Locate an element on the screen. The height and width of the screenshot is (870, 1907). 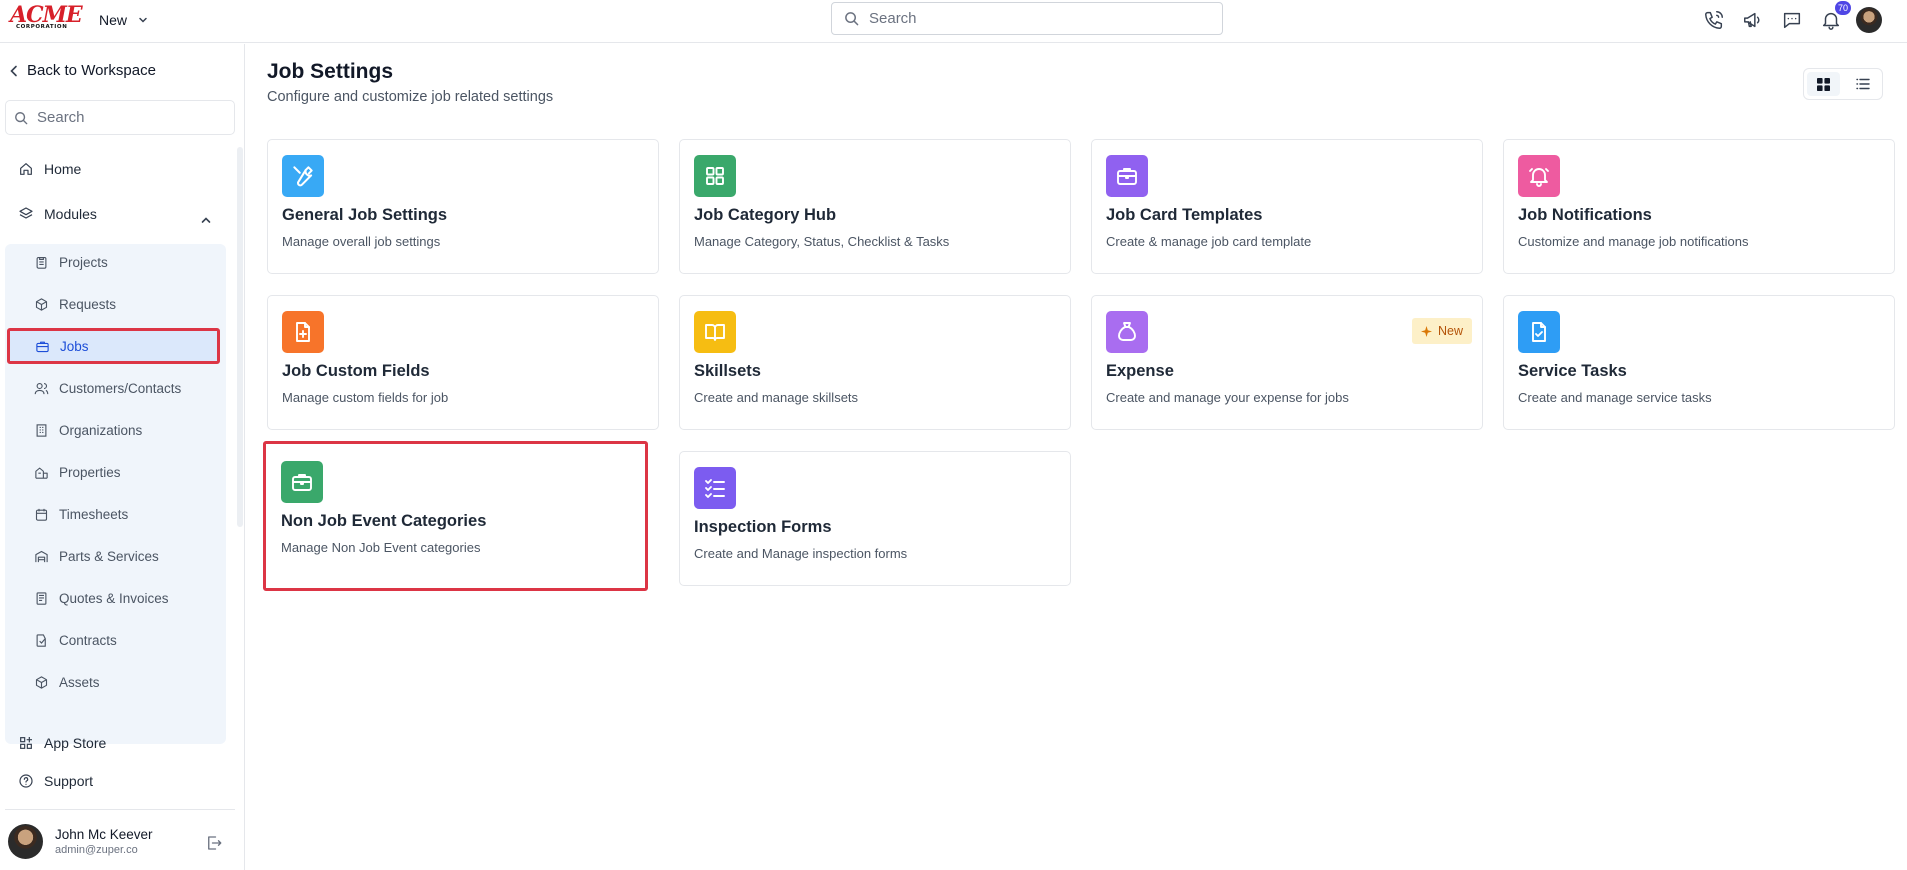
card-title: Expense is located at coordinates (1140, 371).